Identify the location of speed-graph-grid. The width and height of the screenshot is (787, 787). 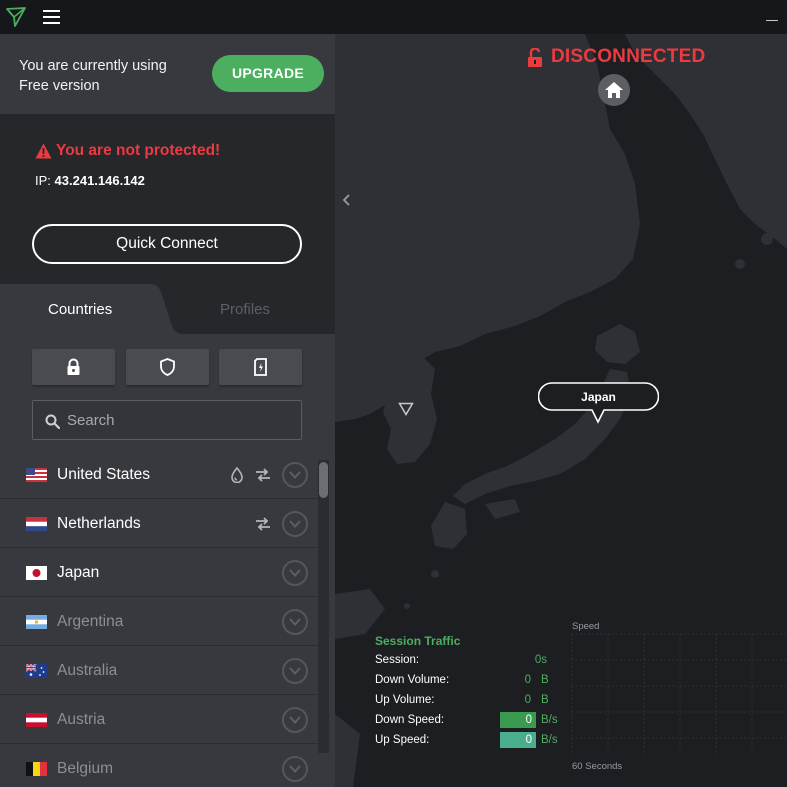
(679, 694).